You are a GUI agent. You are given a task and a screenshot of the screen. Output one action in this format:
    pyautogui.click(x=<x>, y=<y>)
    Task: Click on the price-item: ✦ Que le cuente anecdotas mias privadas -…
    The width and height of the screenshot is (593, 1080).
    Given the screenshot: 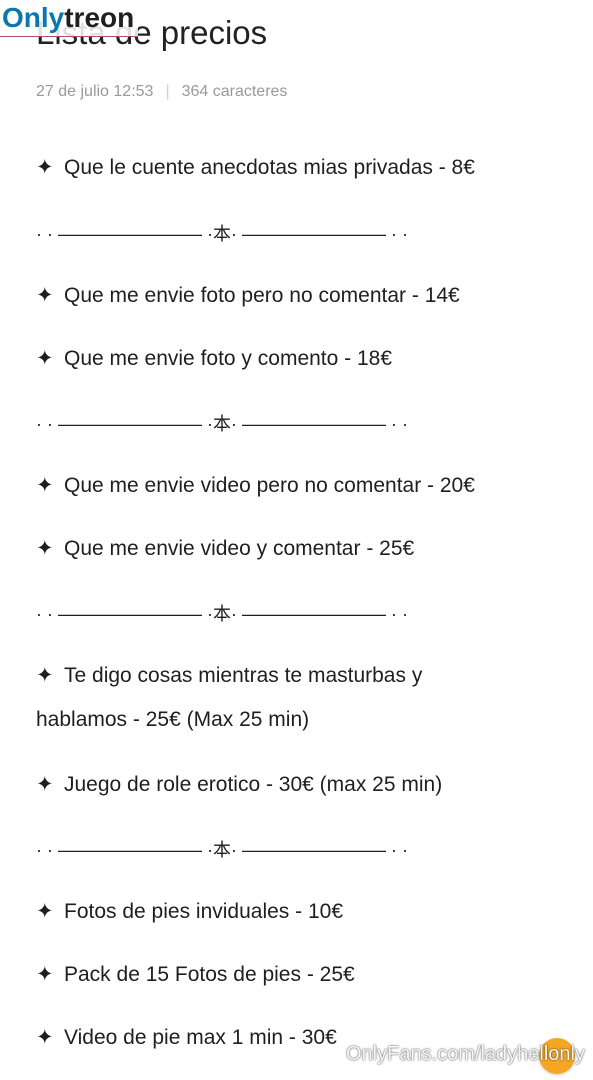 What is the action you would take?
    pyautogui.click(x=255, y=167)
    